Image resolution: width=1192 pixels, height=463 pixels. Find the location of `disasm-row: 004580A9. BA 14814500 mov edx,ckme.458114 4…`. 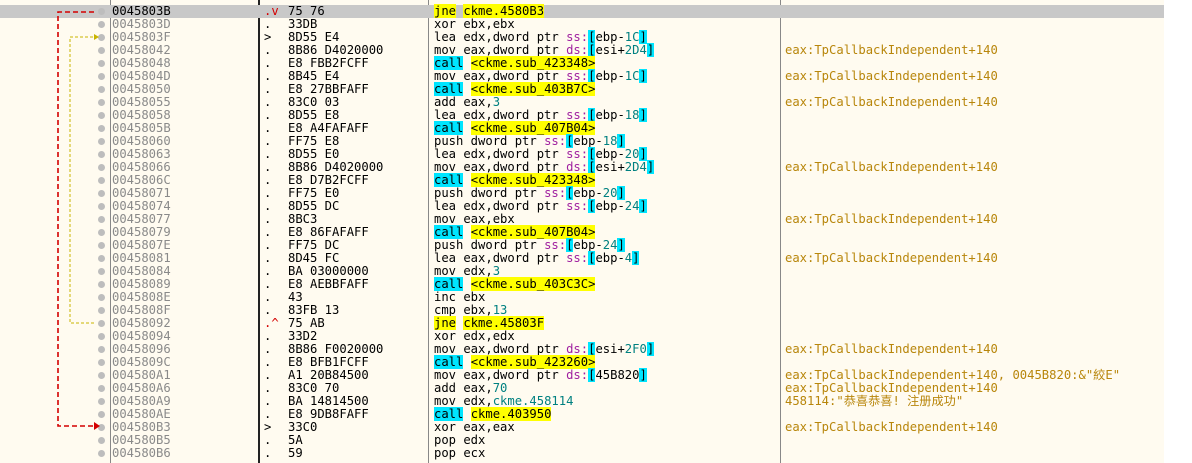

disasm-row: 004580A9. BA 14814500 mov edx,ckme.458114 4… is located at coordinates (582, 401).